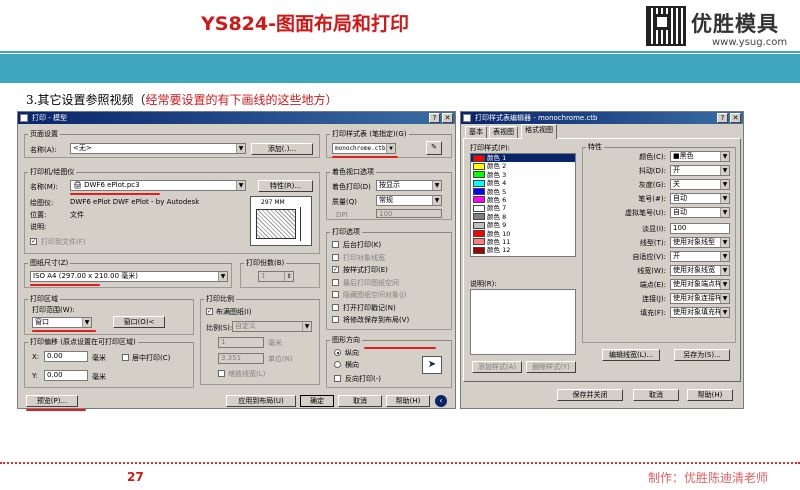 The image size is (800, 490). Describe the element at coordinates (158, 148) in the screenshot. I see `page-setup-select: <无> ▼` at that location.